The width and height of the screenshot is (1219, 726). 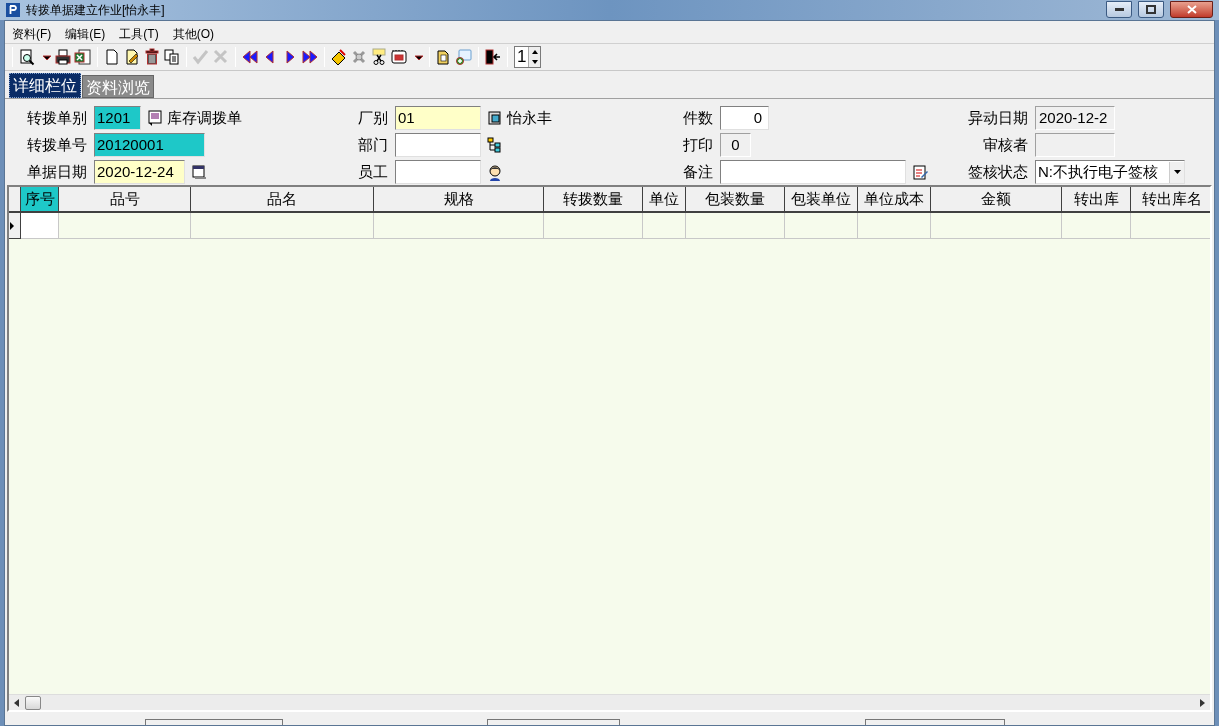 I want to click on field-note: 怡永丰, so click(x=529, y=117).